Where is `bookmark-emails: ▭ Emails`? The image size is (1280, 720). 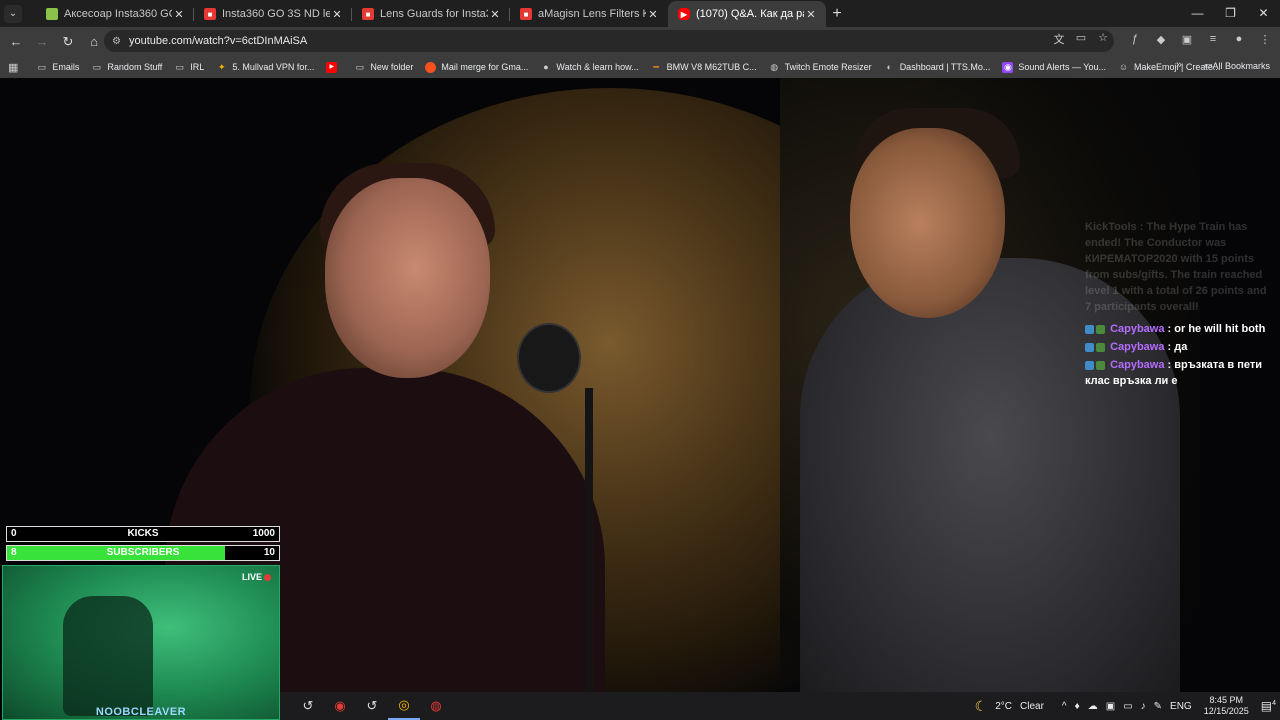 bookmark-emails: ▭ Emails is located at coordinates (58, 67).